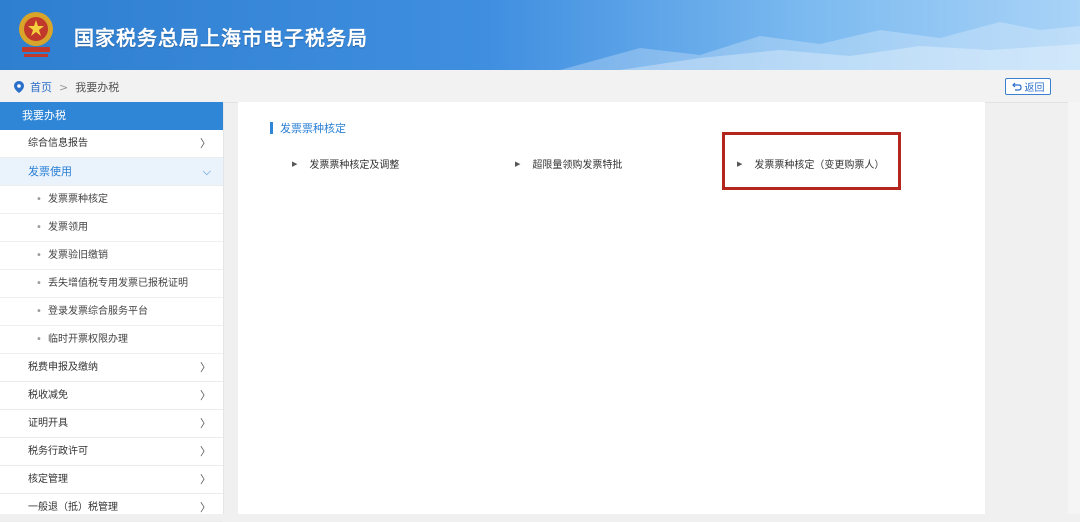 The width and height of the screenshot is (1080, 522). Describe the element at coordinates (540, 86) in the screenshot. I see `breadcrumb-bar: 首页 > 我要办税 返回` at that location.